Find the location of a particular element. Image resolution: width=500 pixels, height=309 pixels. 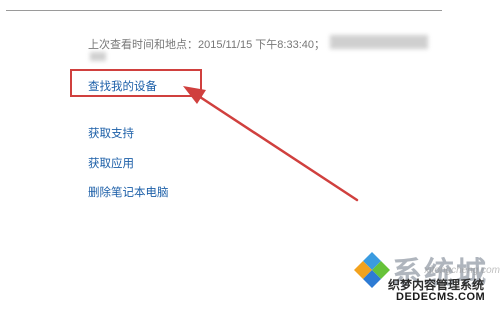

annotation-arrow-shaft is located at coordinates (278, 148).